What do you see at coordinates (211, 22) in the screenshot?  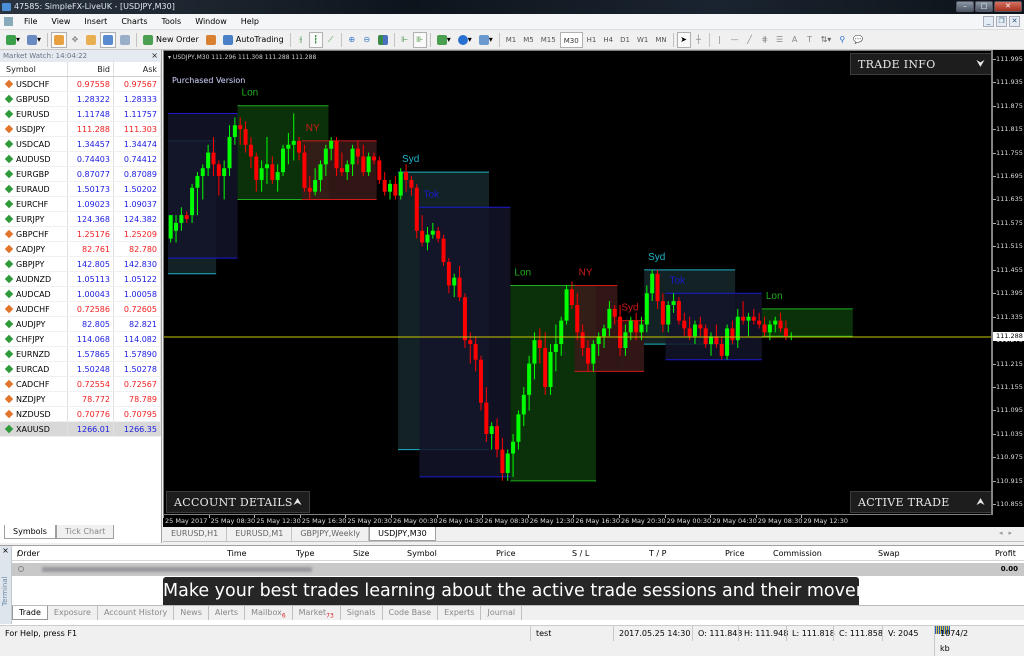 I see `menu-window: Window` at bounding box center [211, 22].